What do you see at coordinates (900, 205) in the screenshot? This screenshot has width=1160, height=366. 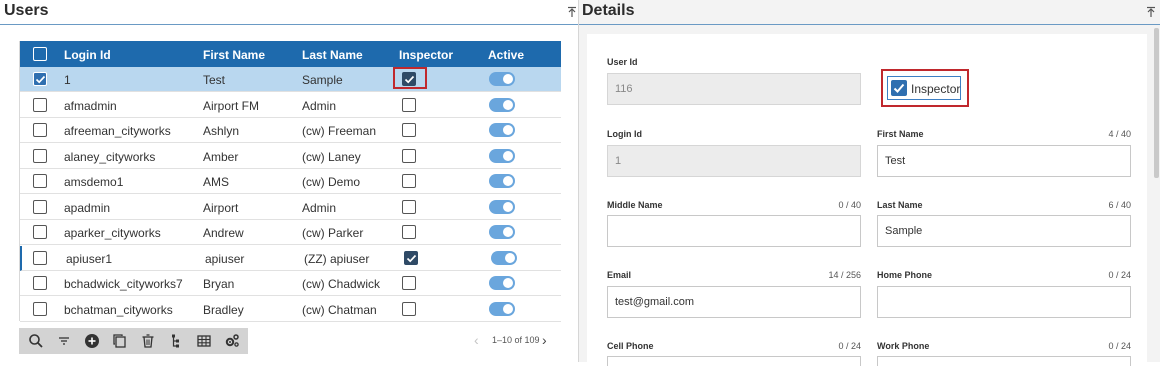 I see `last-name-label: Last Name` at bounding box center [900, 205].